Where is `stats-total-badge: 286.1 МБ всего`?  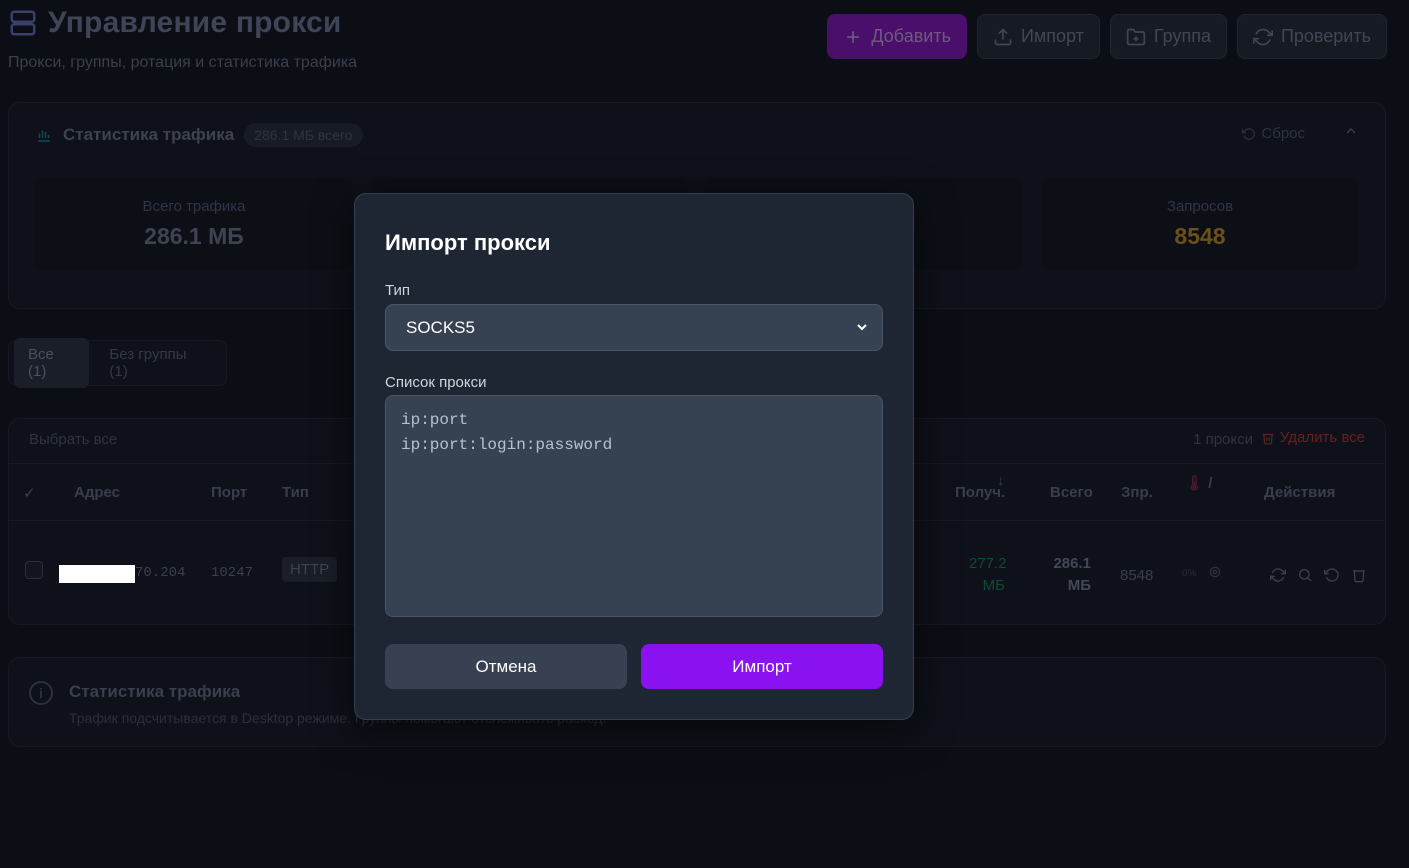 stats-total-badge: 286.1 МБ всего is located at coordinates (303, 135).